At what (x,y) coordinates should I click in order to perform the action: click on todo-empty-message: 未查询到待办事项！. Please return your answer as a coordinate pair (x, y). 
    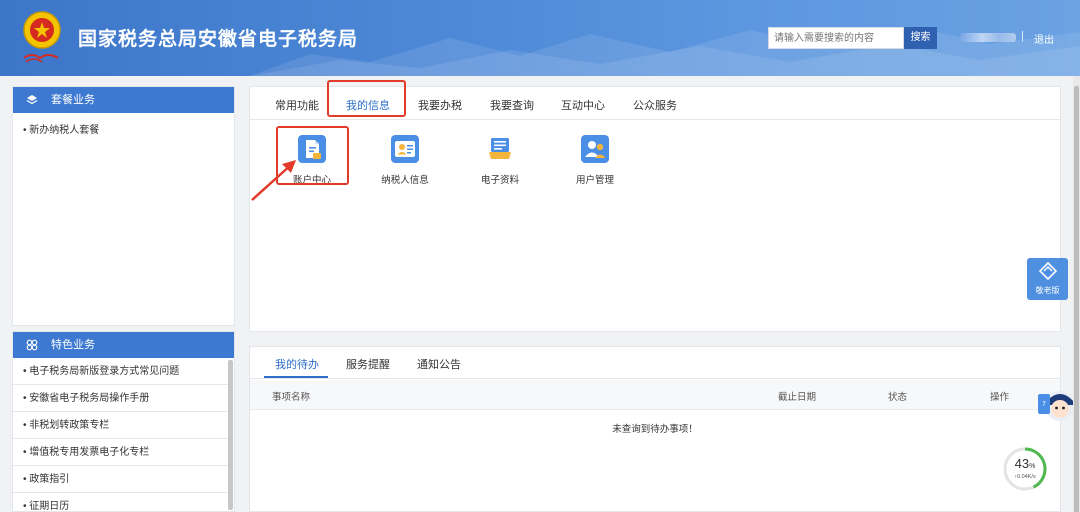
    Looking at the image, I should click on (655, 429).